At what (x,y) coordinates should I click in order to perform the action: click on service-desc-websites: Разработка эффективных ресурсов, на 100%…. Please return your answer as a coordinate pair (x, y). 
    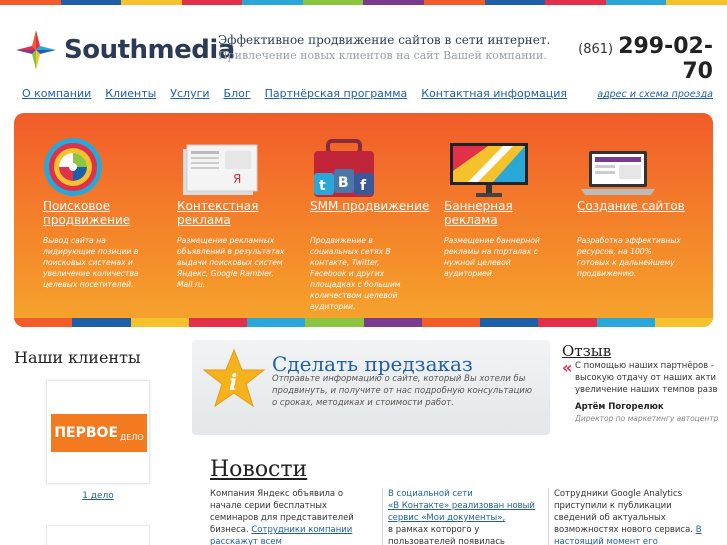
    Looking at the image, I should click on (629, 257).